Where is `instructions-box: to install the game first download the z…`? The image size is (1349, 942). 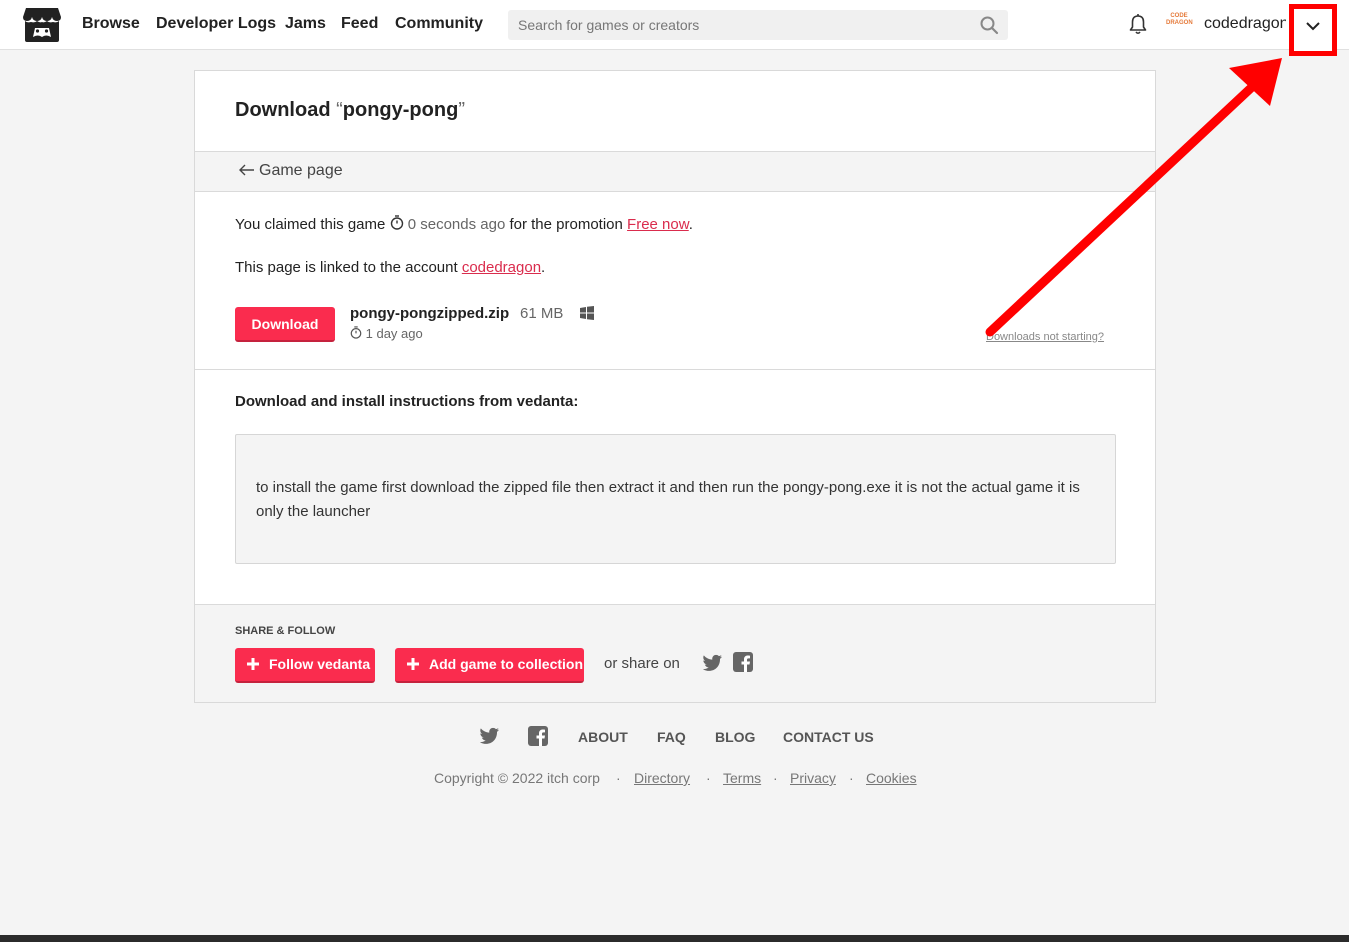
instructions-box: to install the game first download the z… is located at coordinates (675, 499).